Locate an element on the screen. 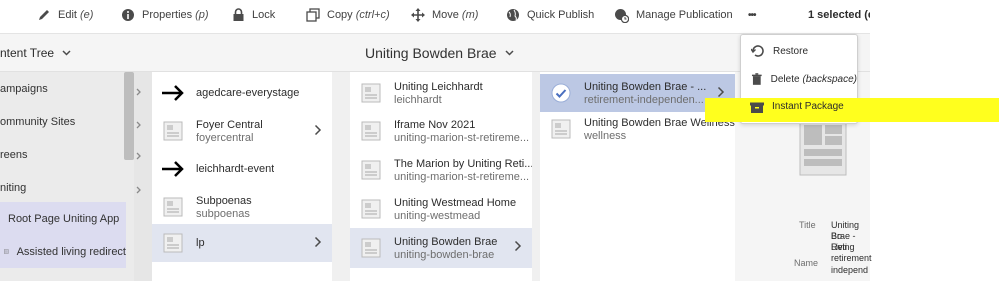 Image resolution: width=999 pixels, height=281 pixels. item-title: Uniting Westmead Home is located at coordinates (455, 202).